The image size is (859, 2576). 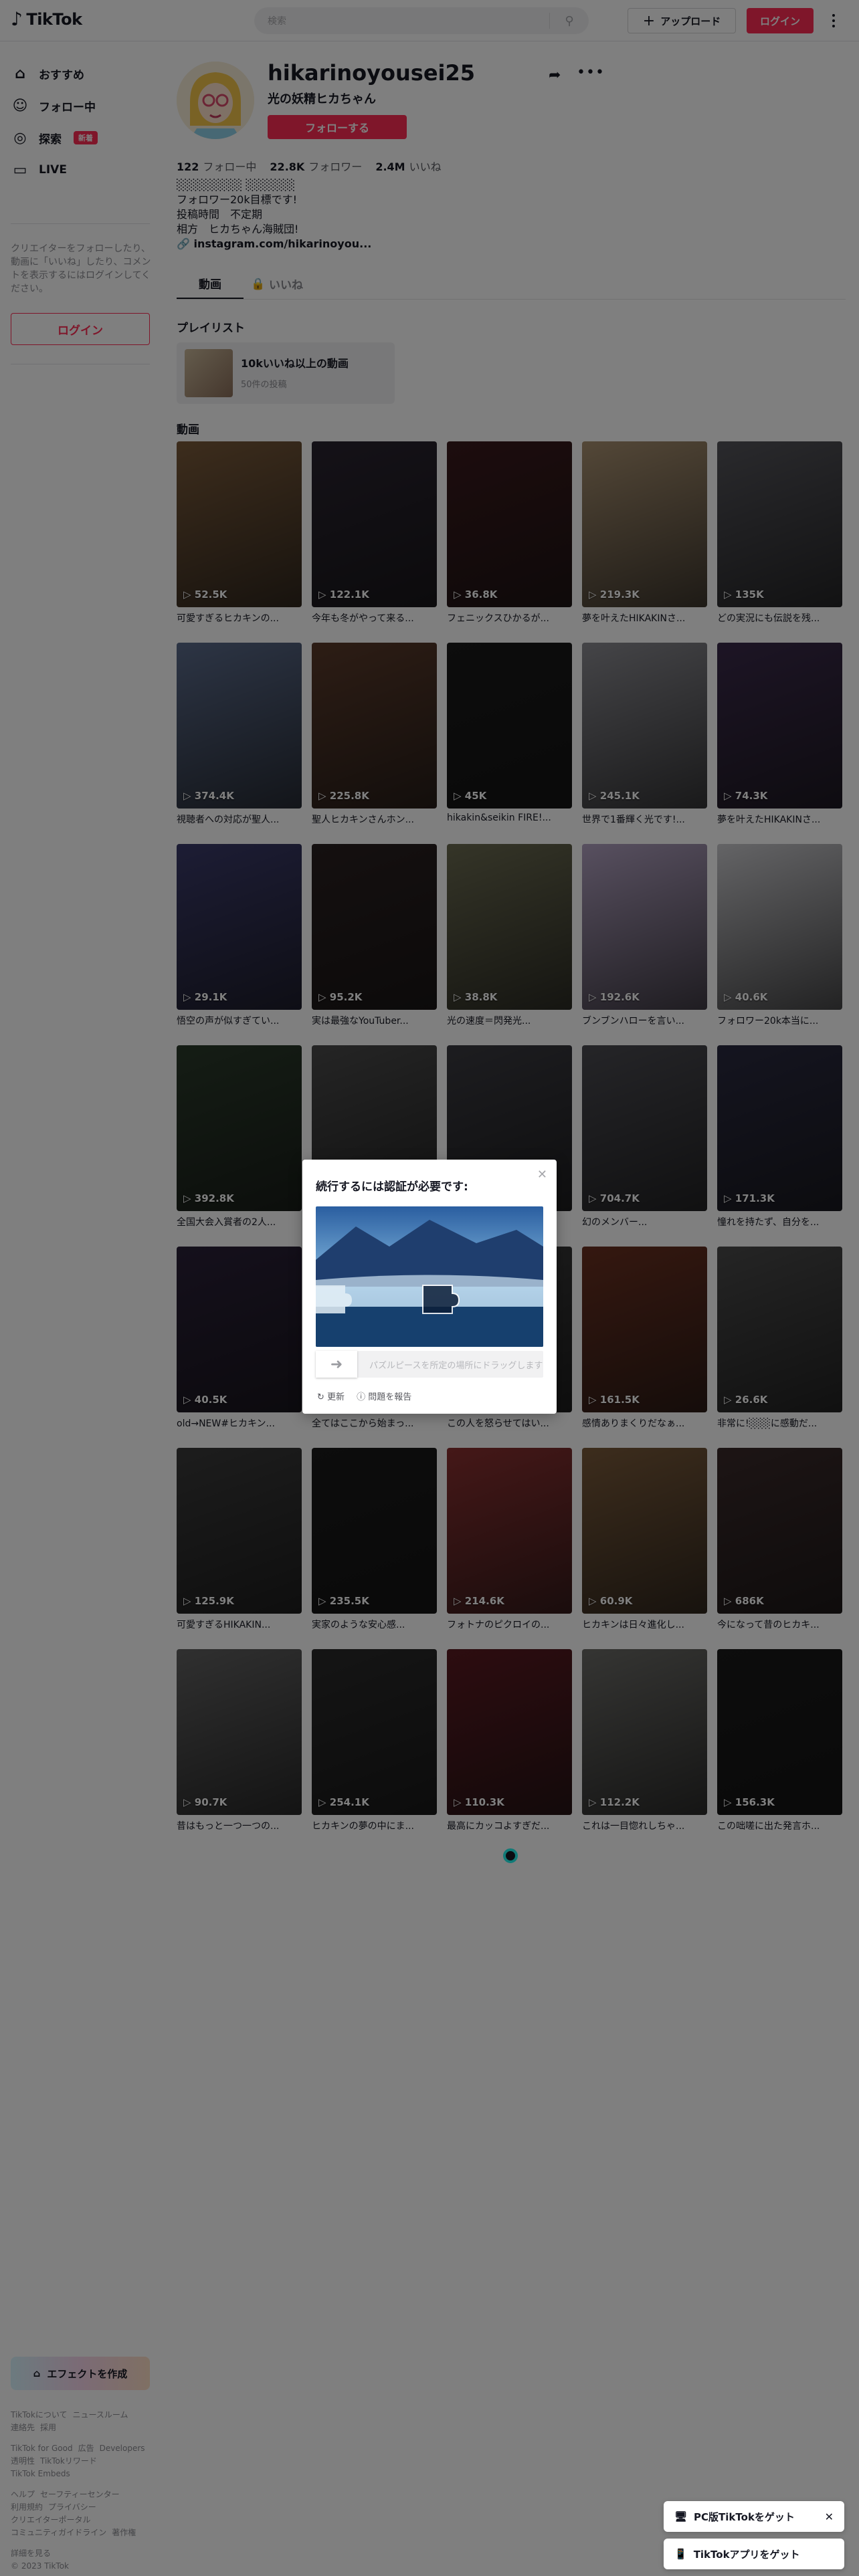 I want to click on get-mobile-app-button: 📱 TikTokアプリをゲット, so click(x=754, y=2554).